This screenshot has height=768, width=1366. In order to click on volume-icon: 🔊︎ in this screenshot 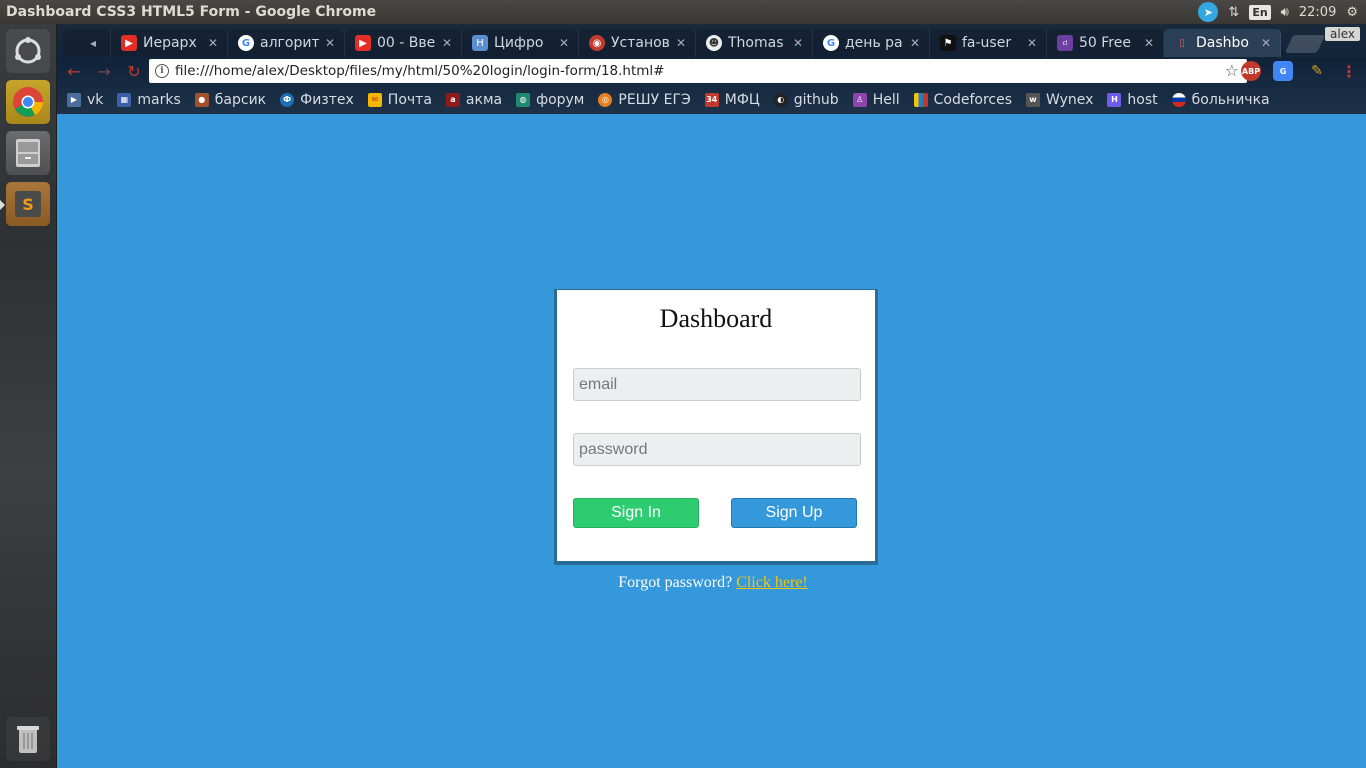, I will do `click(1285, 12)`.